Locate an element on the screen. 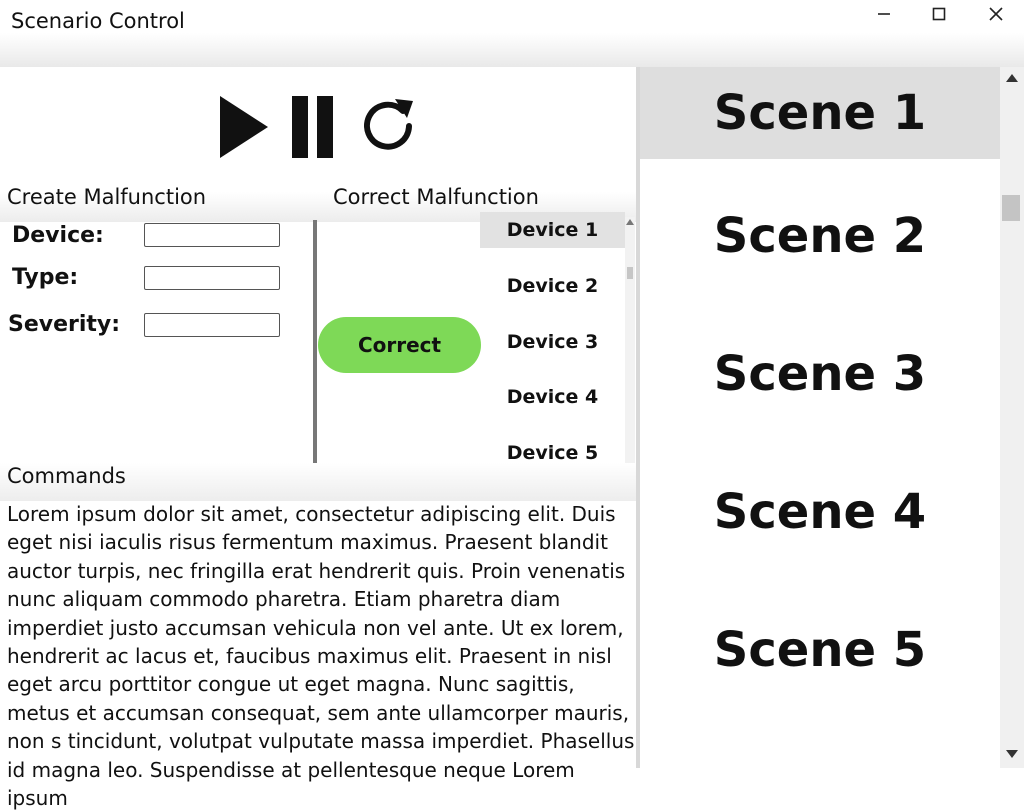 This screenshot has width=1024, height=812. severity-input is located at coordinates (212, 325).